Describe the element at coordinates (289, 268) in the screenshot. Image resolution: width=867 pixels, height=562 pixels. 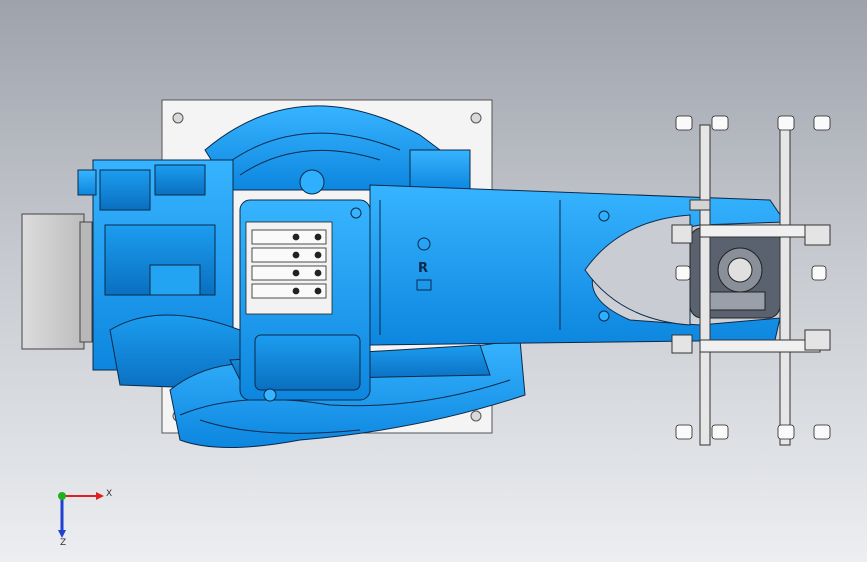
I see `connector-panel` at that location.